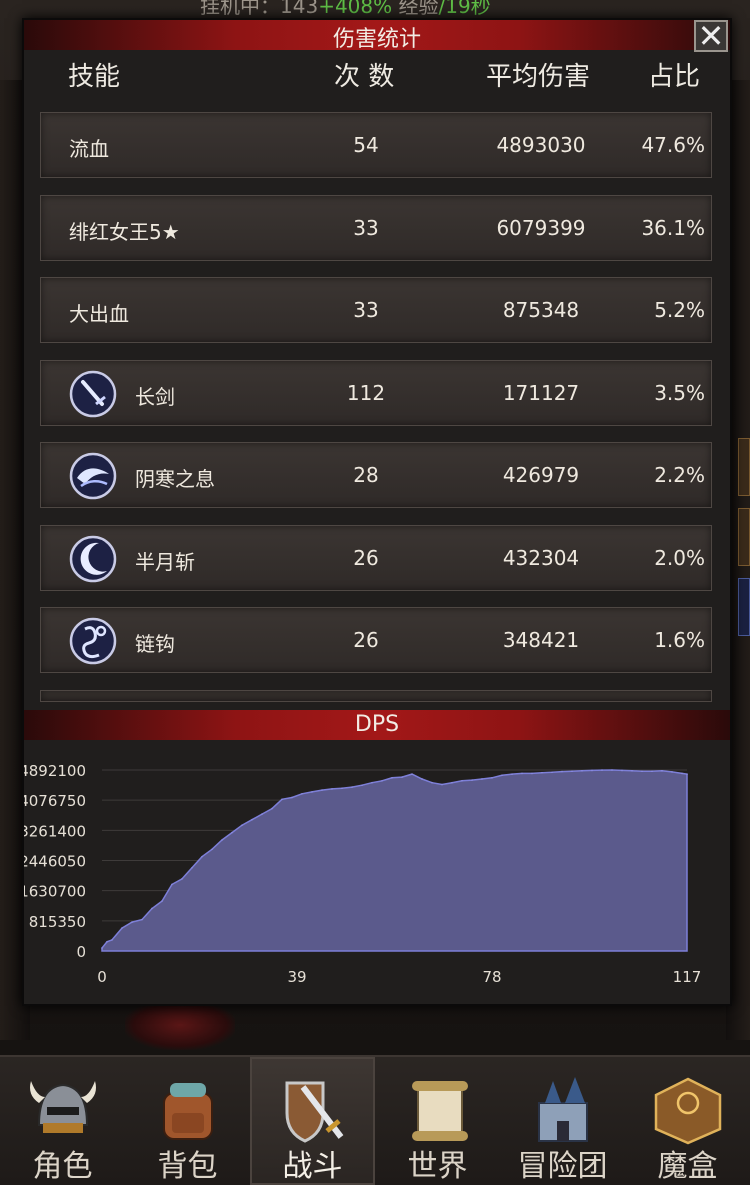 Image resolution: width=750 pixels, height=1185 pixels. Describe the element at coordinates (464, 9) in the screenshot. I see `status-time: /19秒` at that location.